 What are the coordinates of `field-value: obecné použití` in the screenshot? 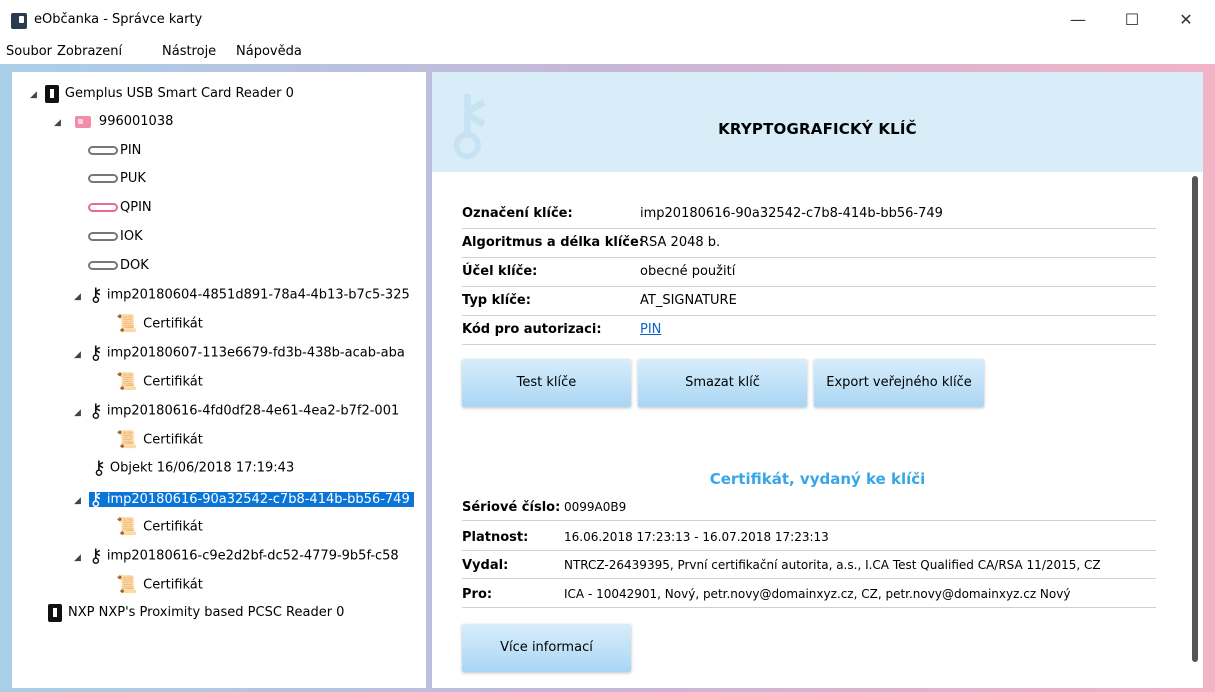 It's located at (688, 271).